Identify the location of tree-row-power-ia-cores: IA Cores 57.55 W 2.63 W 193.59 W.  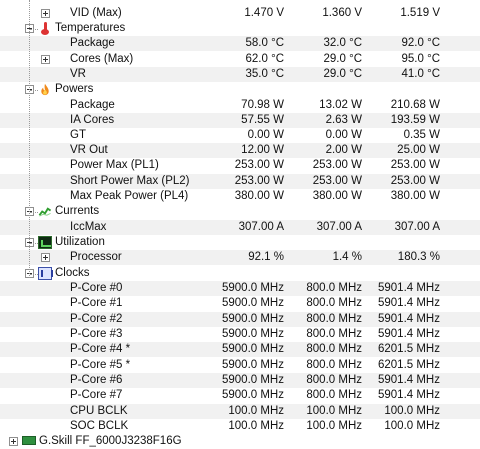
(240, 121).